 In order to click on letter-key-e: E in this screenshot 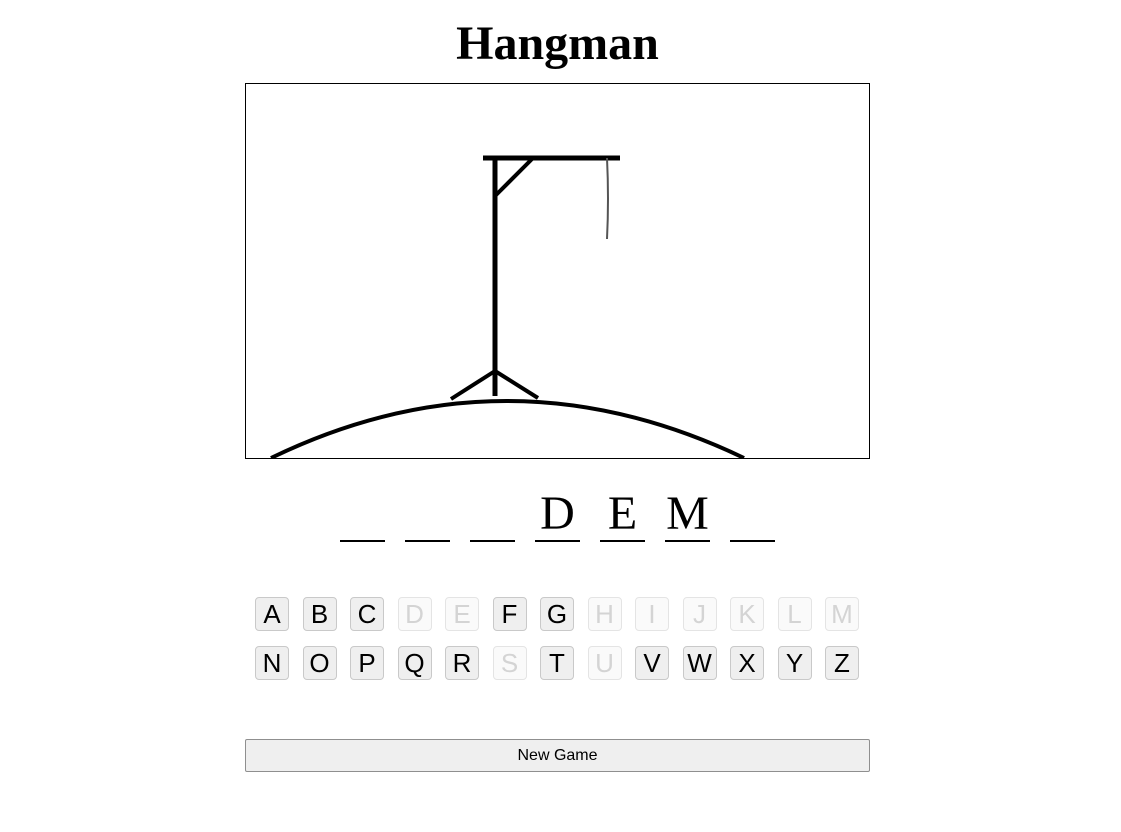, I will do `click(462, 614)`.